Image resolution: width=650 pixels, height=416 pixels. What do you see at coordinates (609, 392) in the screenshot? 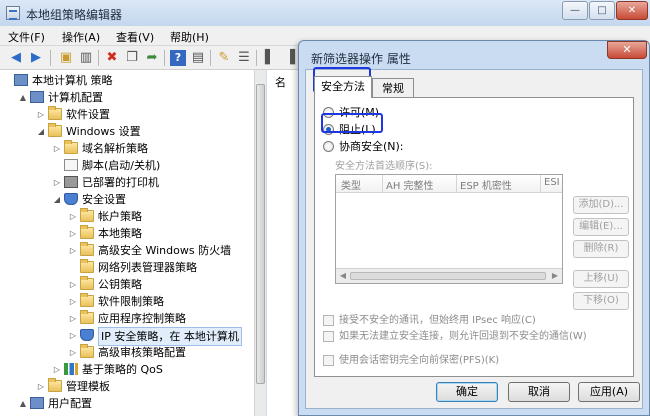
I see `apply-button: 应用(A)` at bounding box center [609, 392].